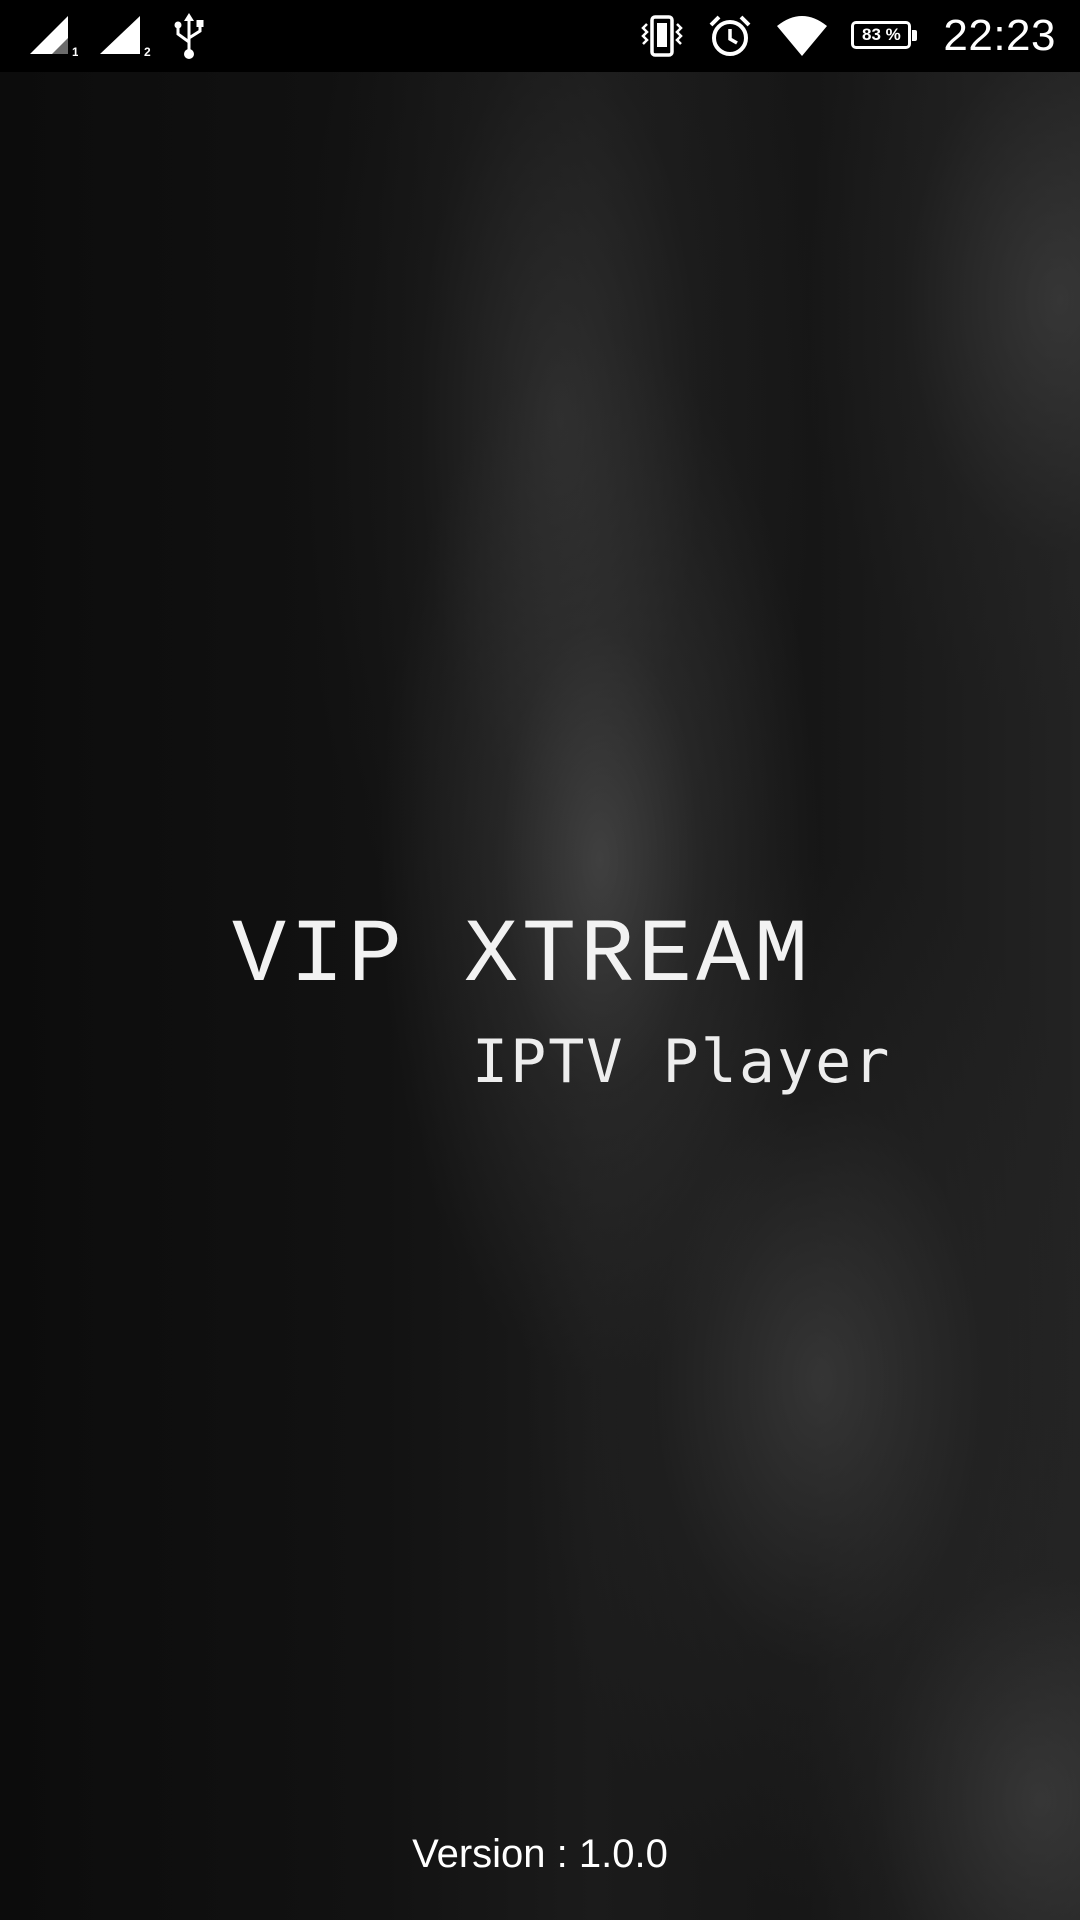  What do you see at coordinates (75, 51) in the screenshot?
I see `sim1-label: 1` at bounding box center [75, 51].